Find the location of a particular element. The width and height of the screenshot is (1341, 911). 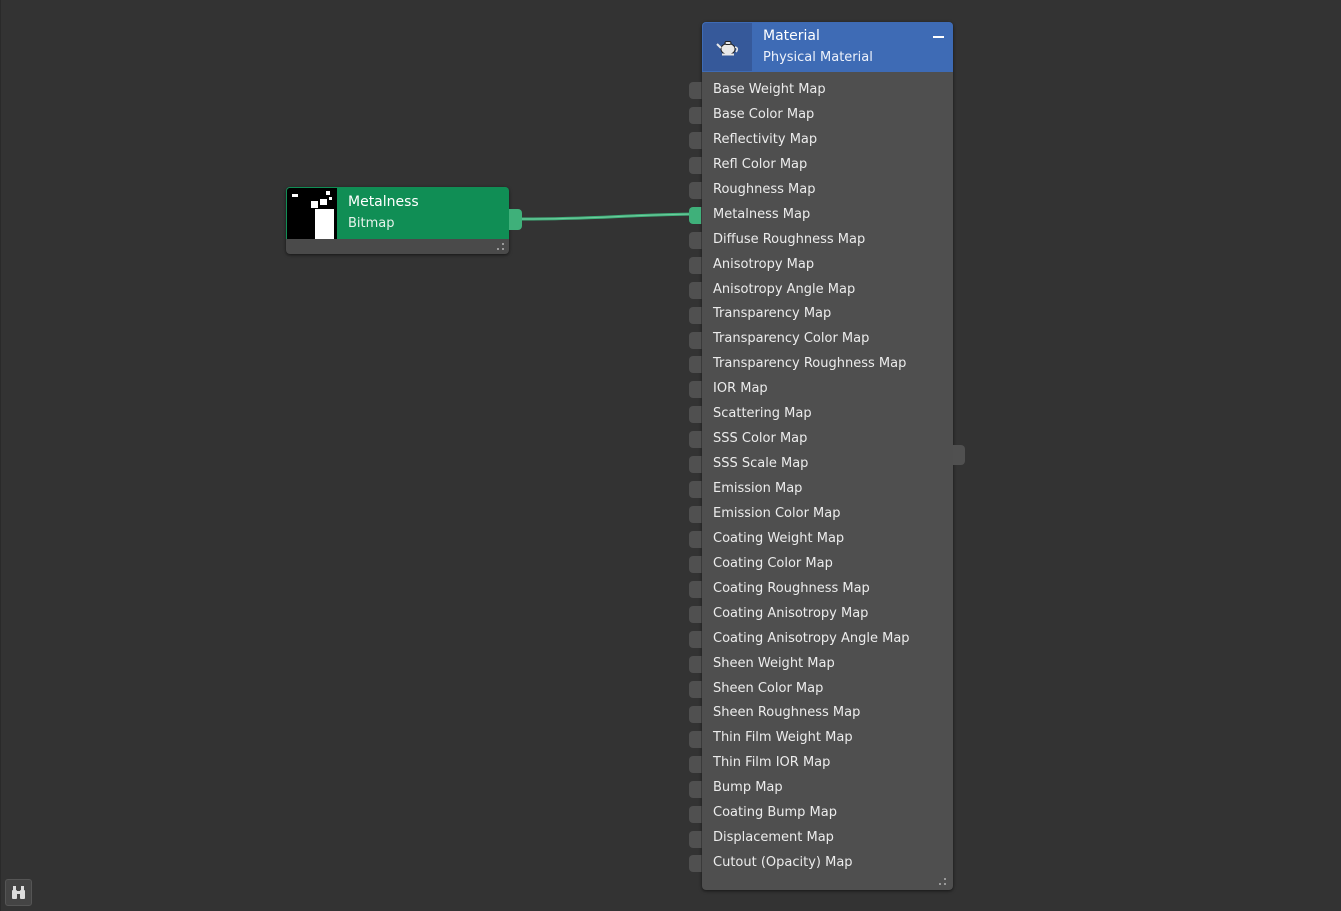

socket-label: Diffuse Roughness Map is located at coordinates (789, 239).